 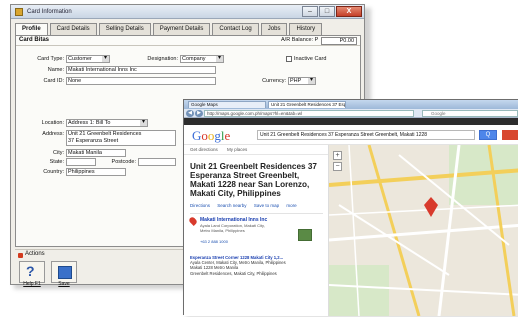 I want to click on google-black-bar, so click(x=351, y=121).